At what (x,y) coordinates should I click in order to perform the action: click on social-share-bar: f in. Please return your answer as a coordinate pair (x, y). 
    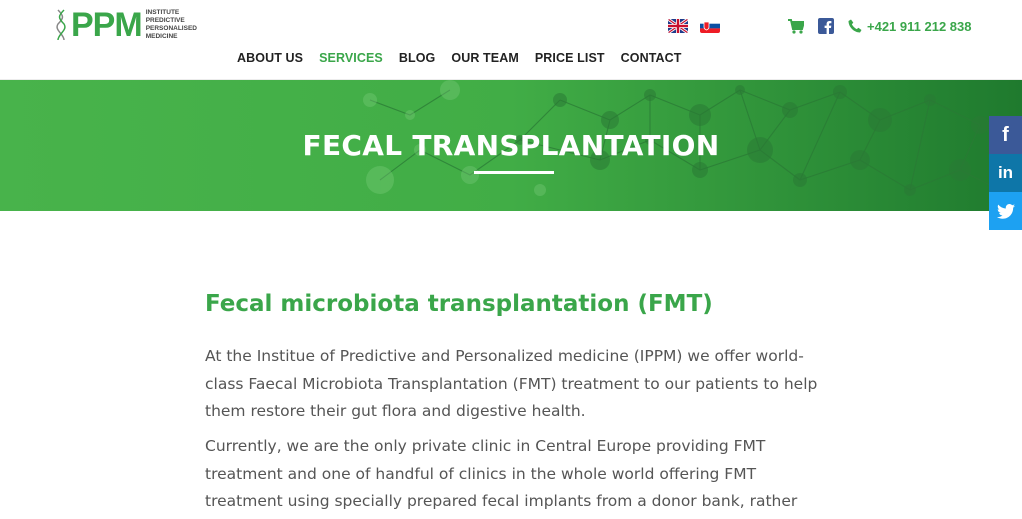
    Looking at the image, I should click on (1005, 173).